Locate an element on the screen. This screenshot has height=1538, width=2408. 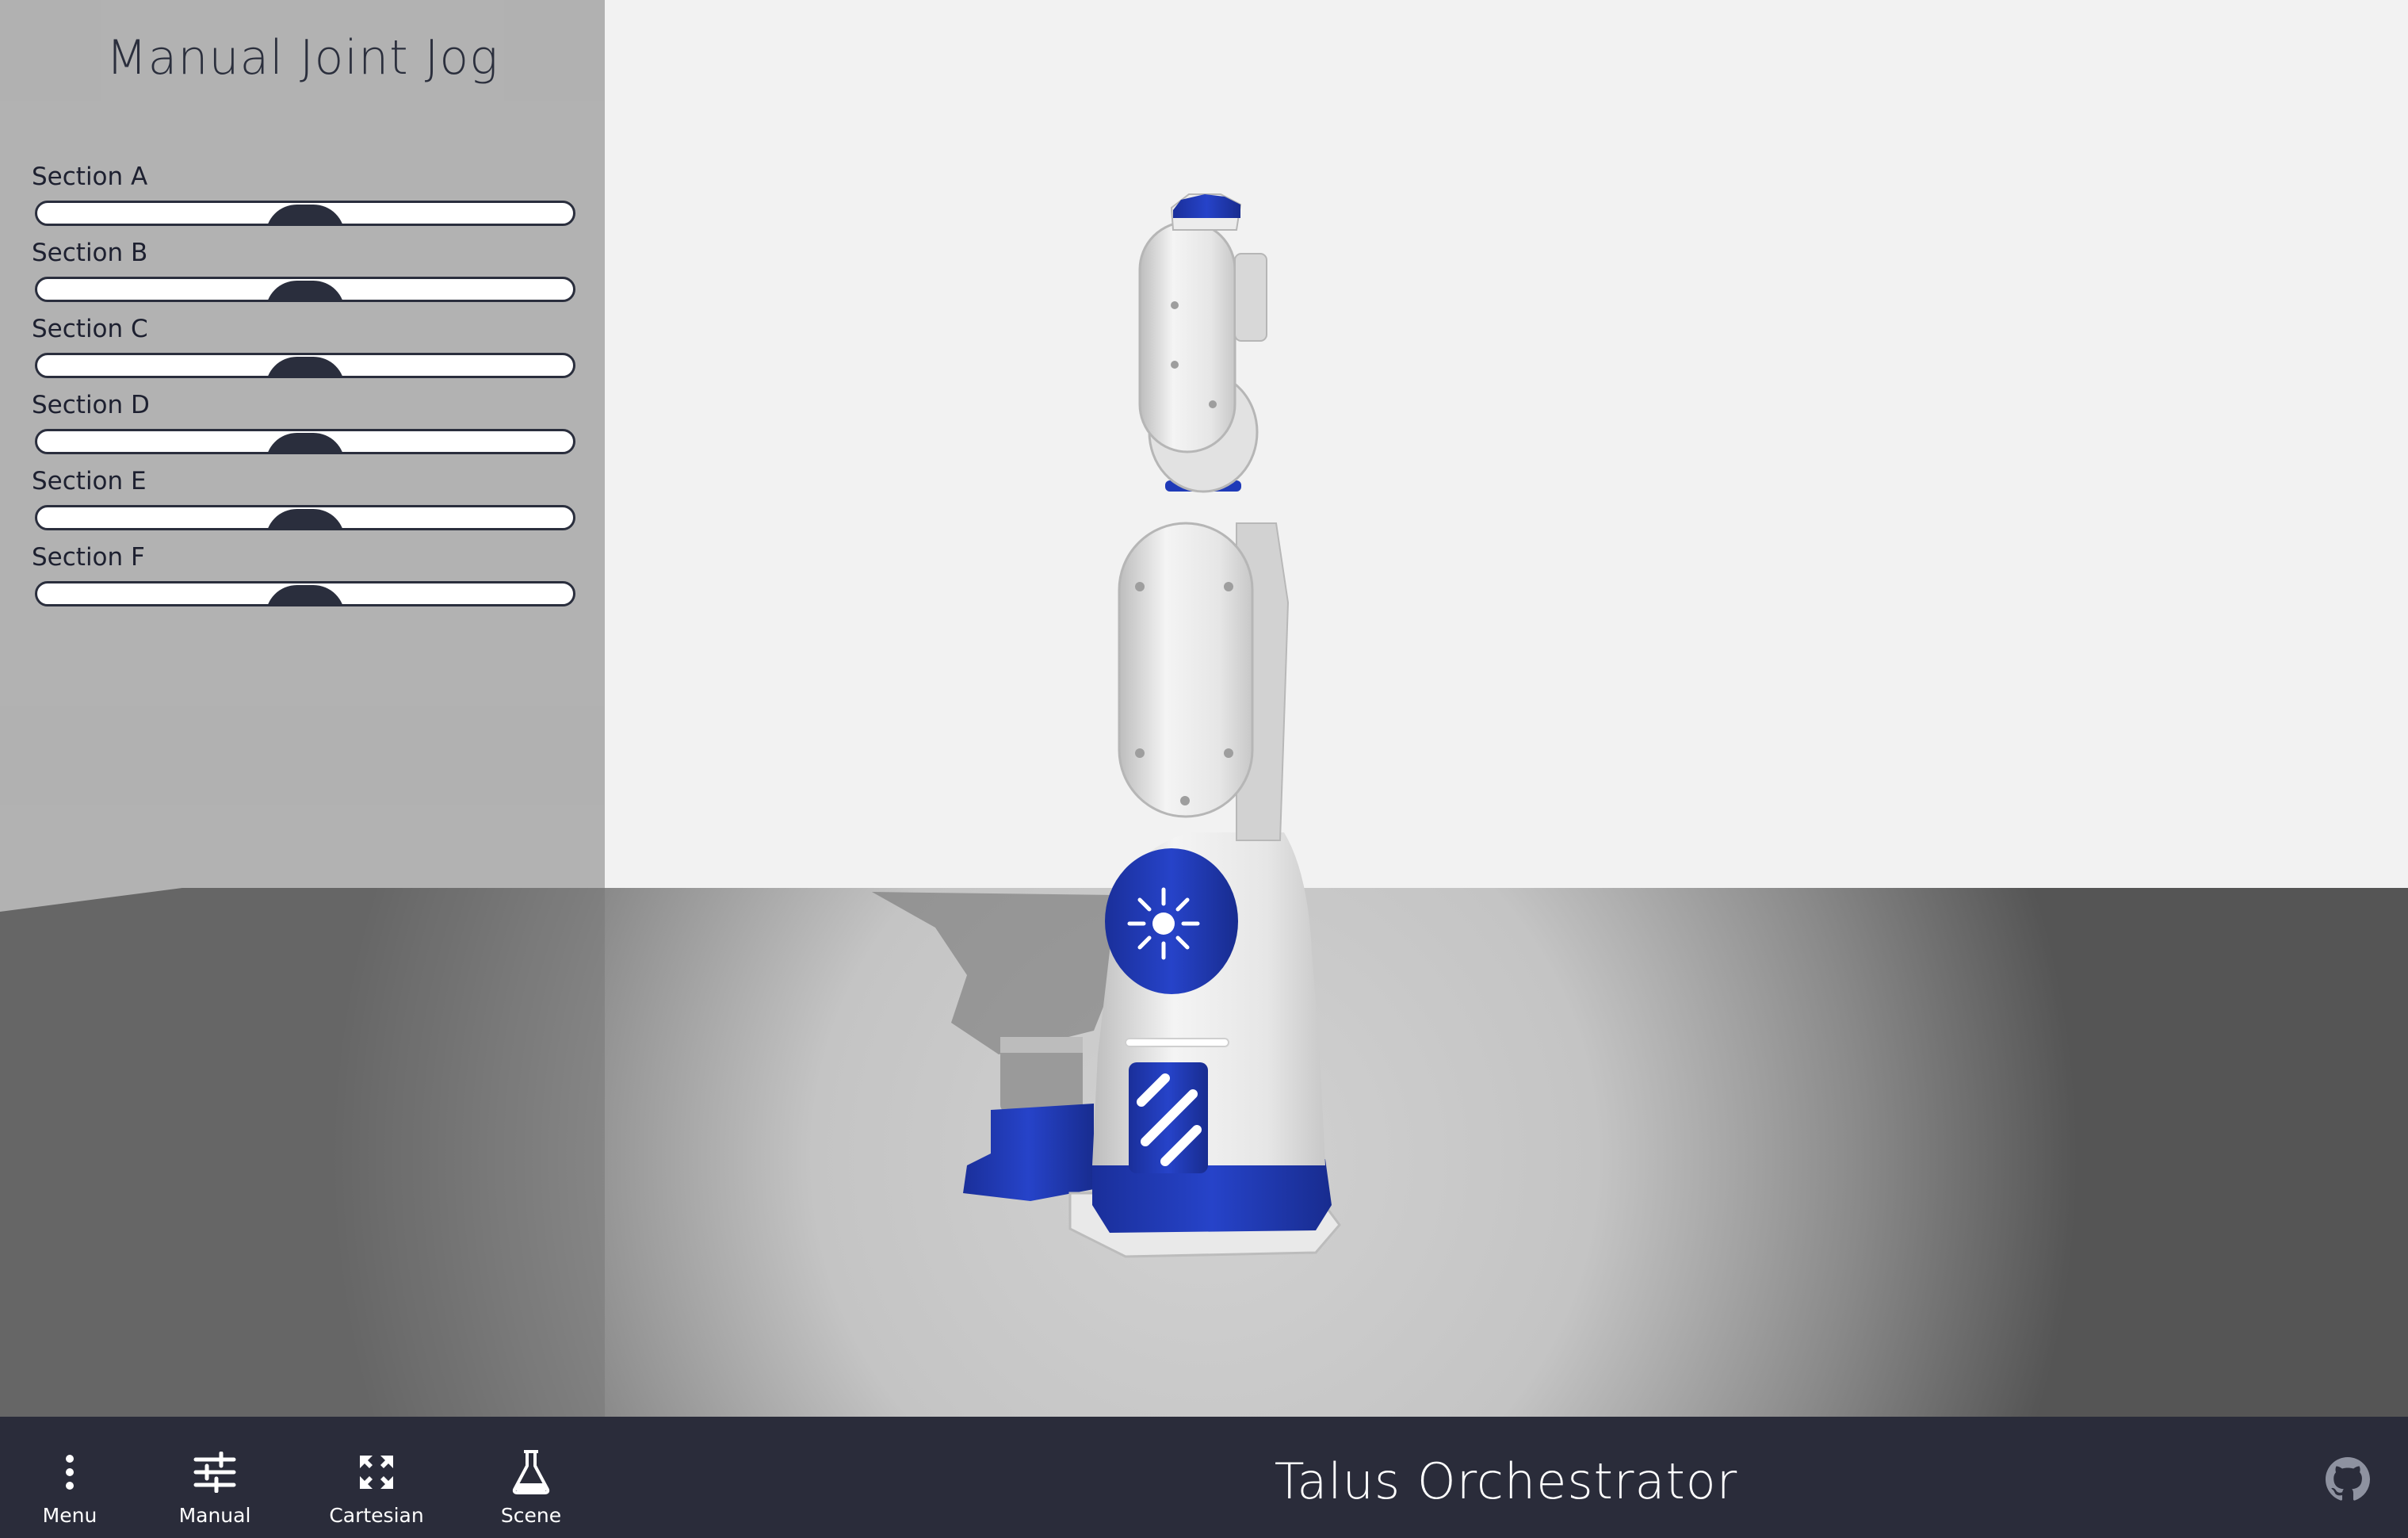
joint-label: Section D is located at coordinates (91, 405).